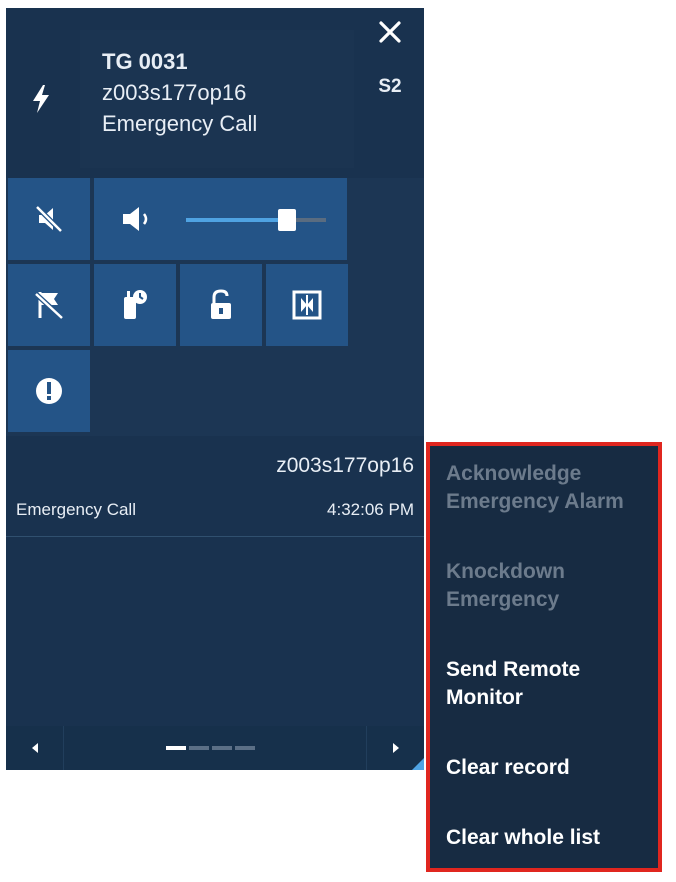 This screenshot has width=676, height=882. Describe the element at coordinates (549, 684) in the screenshot. I see `menu-item-send-remote-monitor: Send Remote Monitor` at that location.